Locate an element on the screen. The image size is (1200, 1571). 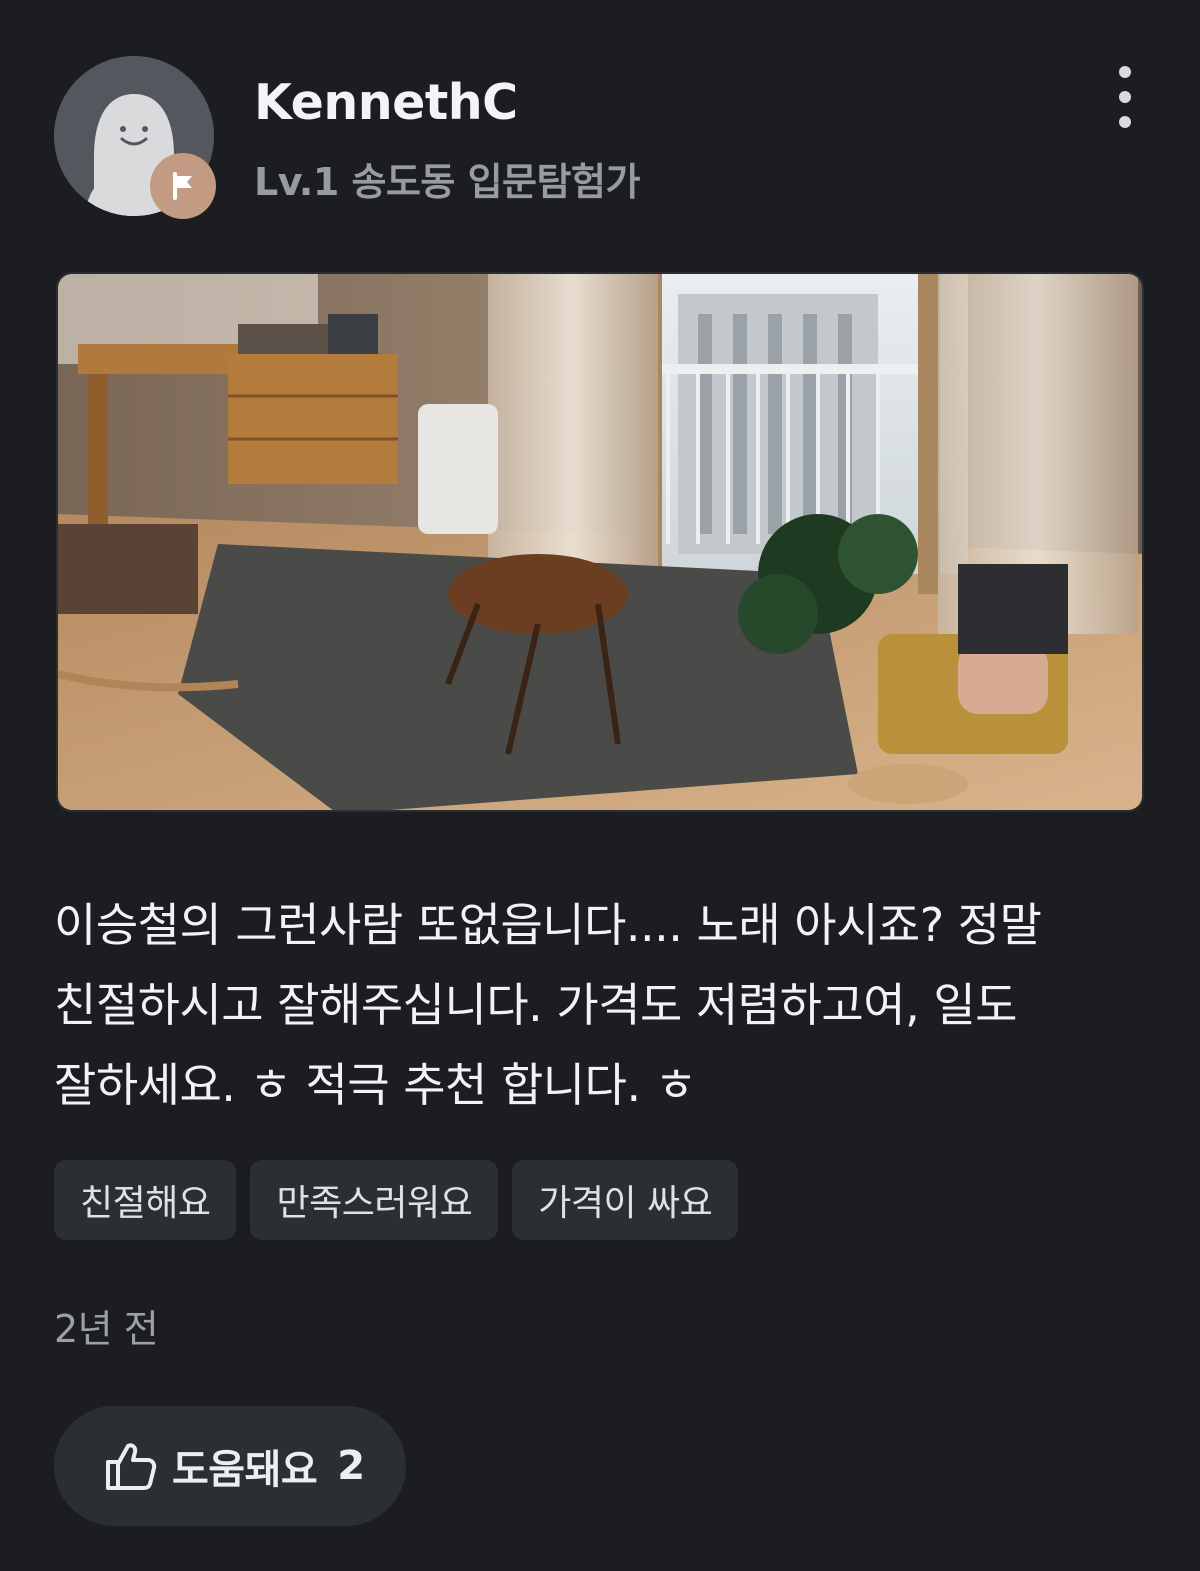
review-timestamp: 2년 전 is located at coordinates (106, 1329).